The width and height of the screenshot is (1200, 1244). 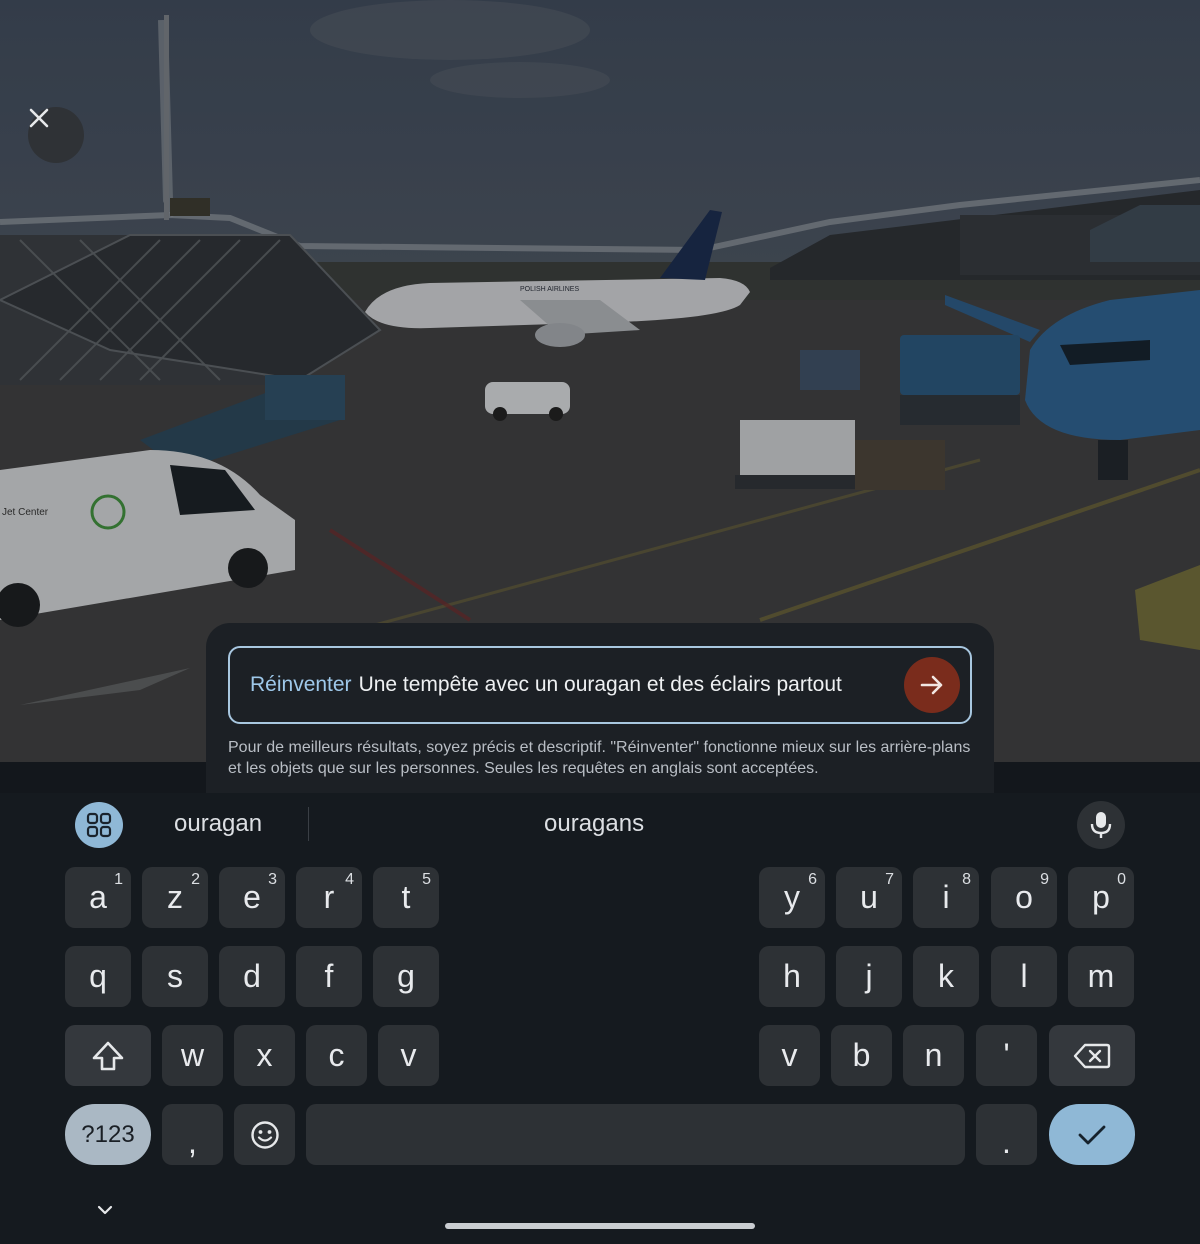 What do you see at coordinates (336, 1055) in the screenshot?
I see `key-c: c` at bounding box center [336, 1055].